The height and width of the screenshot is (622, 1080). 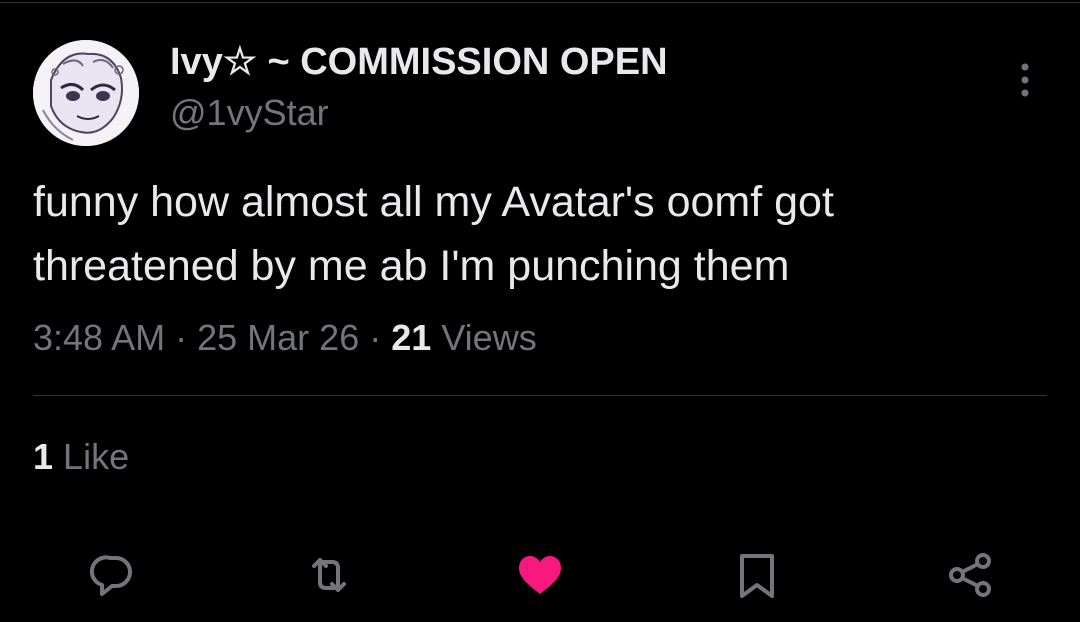 What do you see at coordinates (99, 337) in the screenshot?
I see `tweet-time: 3:48 AM` at bounding box center [99, 337].